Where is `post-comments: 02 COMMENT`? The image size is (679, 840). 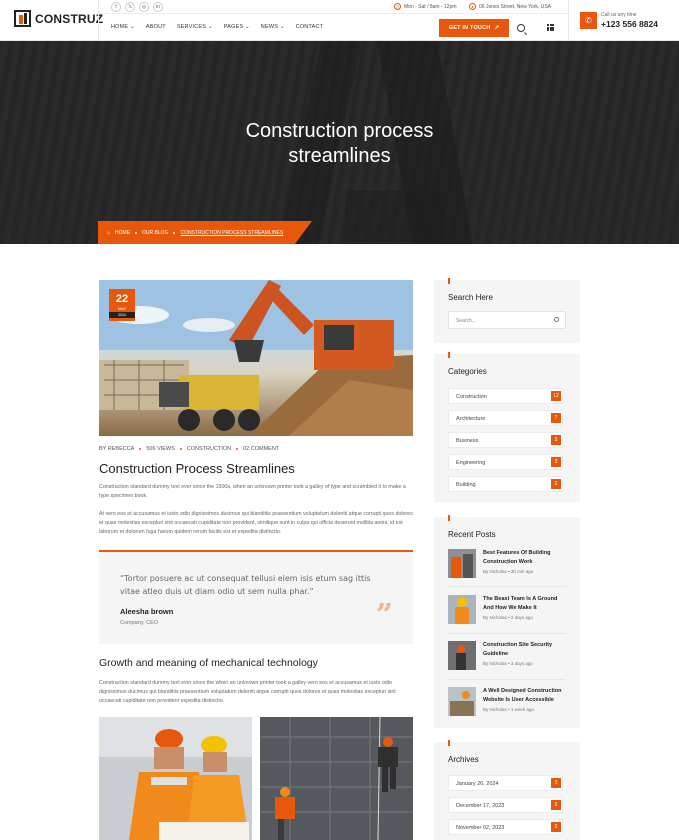 post-comments: 02 COMMENT is located at coordinates (261, 449).